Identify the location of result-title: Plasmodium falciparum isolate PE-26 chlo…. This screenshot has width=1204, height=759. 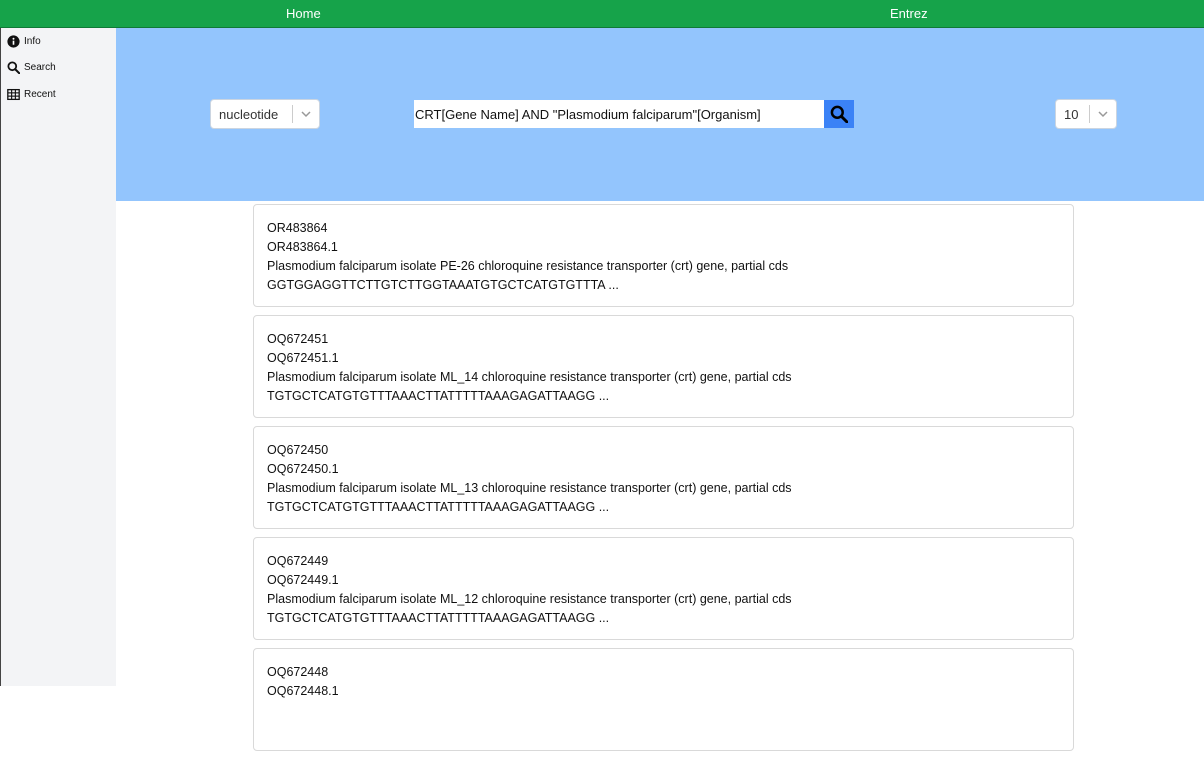
(528, 266).